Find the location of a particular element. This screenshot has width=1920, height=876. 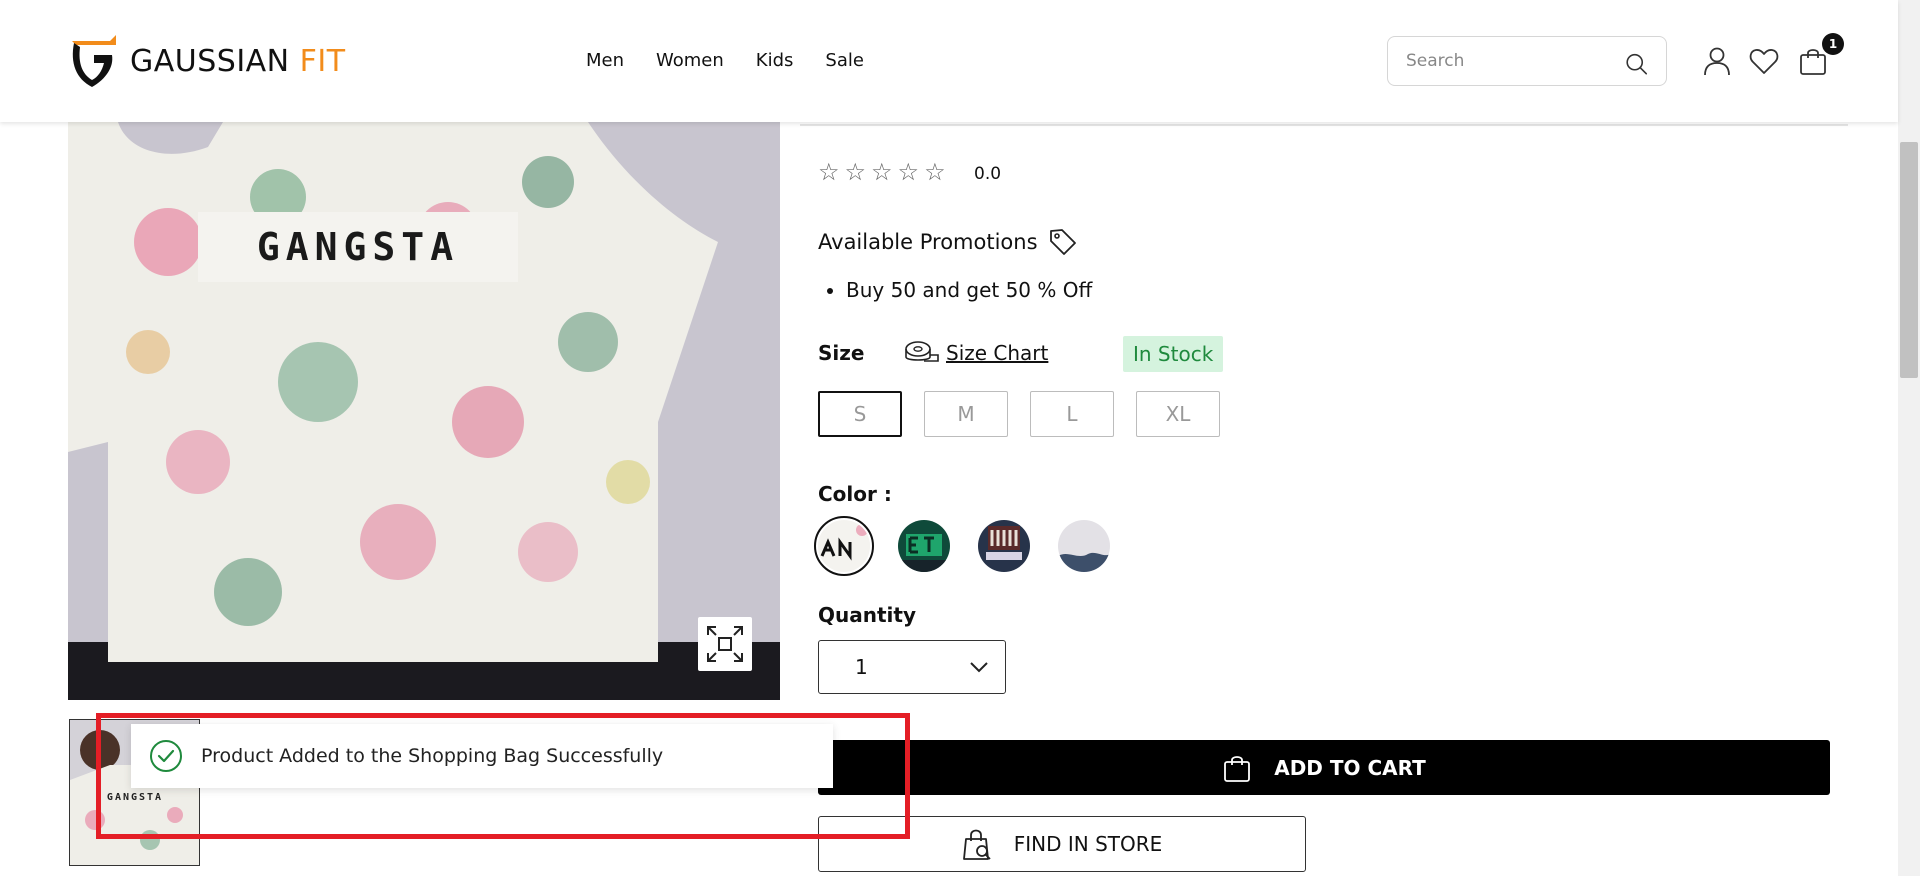

find-in-store-label: FIND IN STORE is located at coordinates (1088, 844).